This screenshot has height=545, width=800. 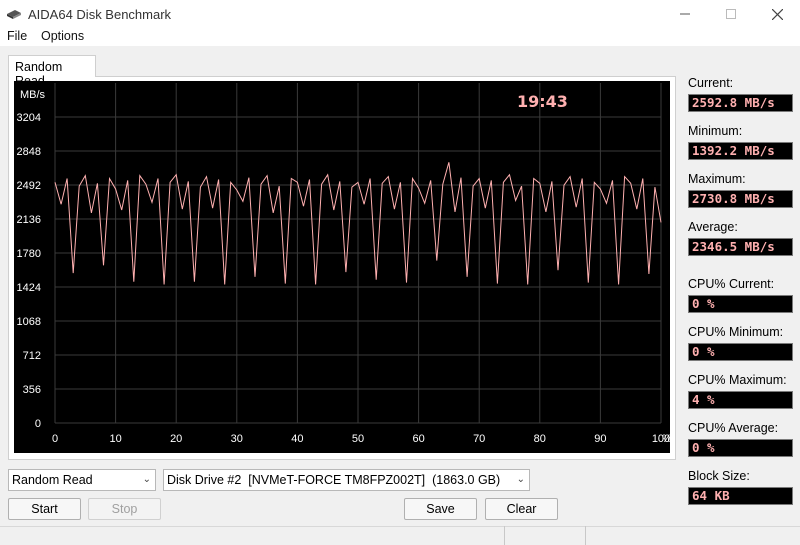 What do you see at coordinates (33, 95) in the screenshot?
I see `y-axis-label: MB/s` at bounding box center [33, 95].